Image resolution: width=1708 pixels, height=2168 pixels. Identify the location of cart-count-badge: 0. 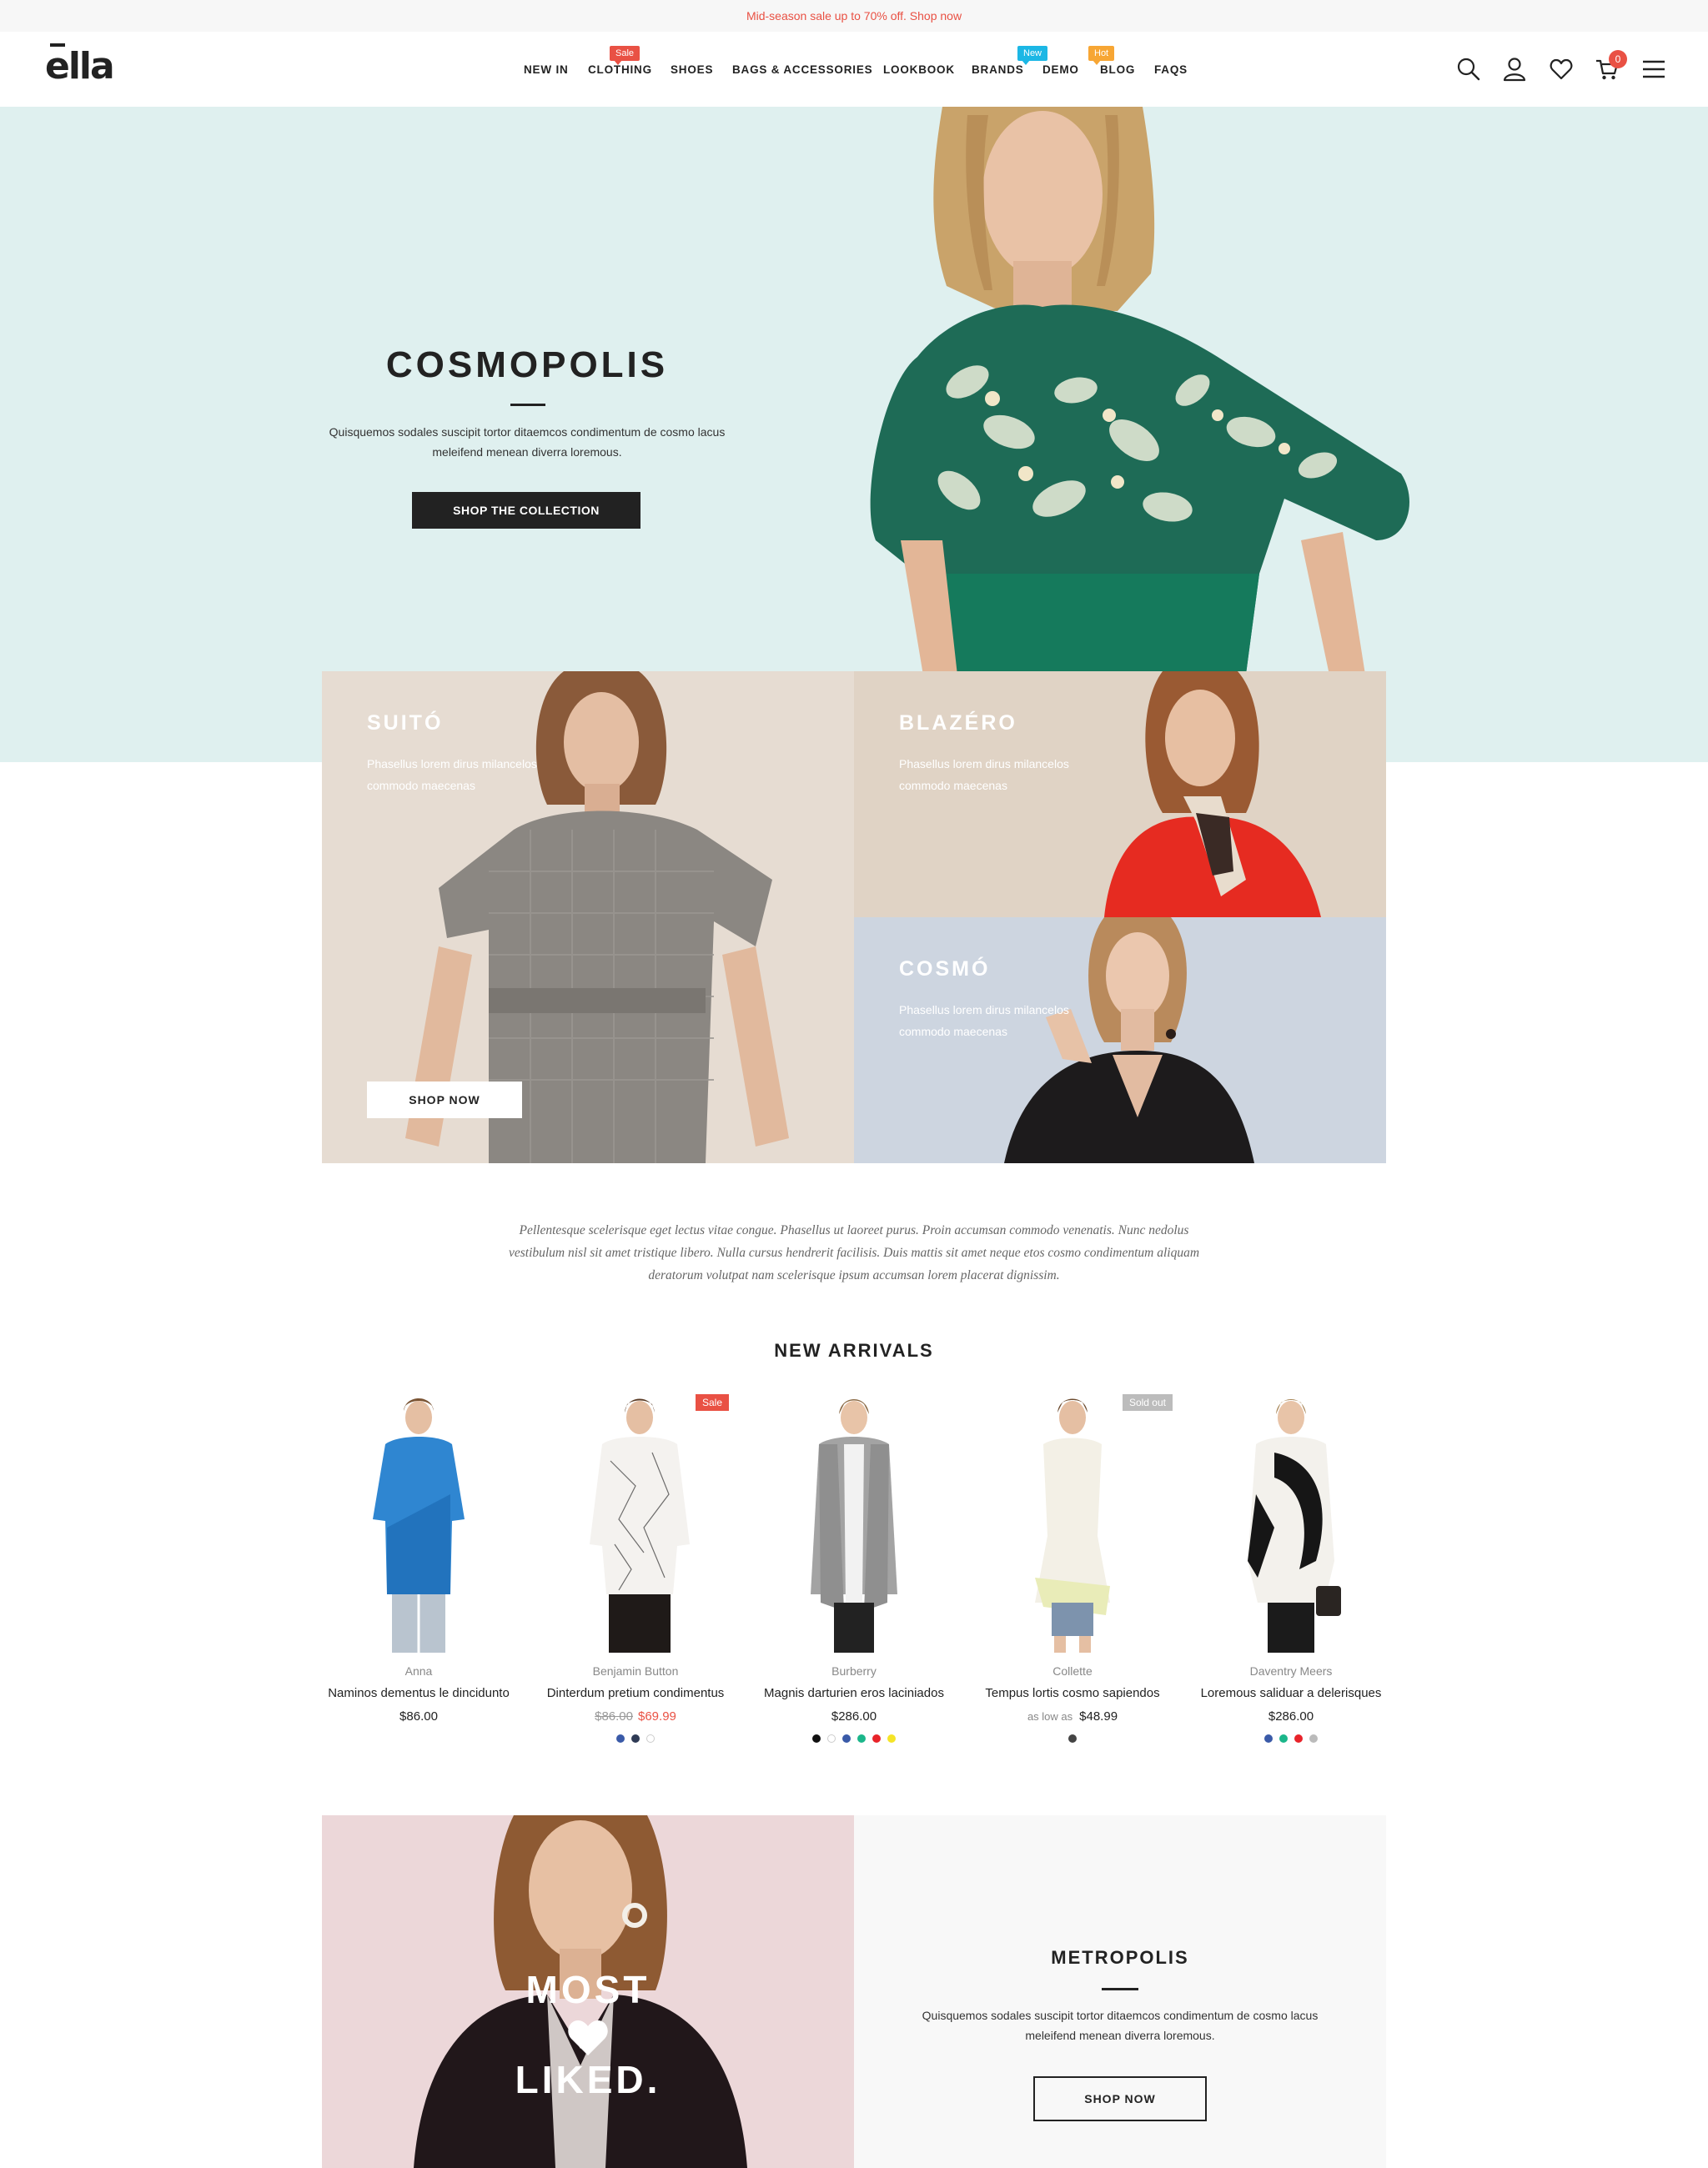
(1618, 59).